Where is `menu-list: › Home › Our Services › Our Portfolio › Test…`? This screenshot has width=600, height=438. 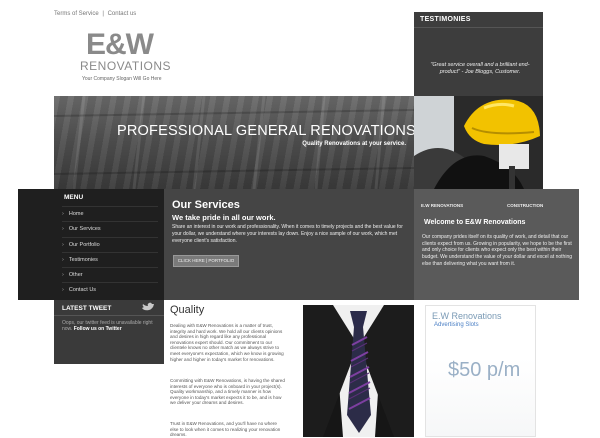
menu-list: › Home › Our Services › Our Portfolio › Test… is located at coordinates (110, 252).